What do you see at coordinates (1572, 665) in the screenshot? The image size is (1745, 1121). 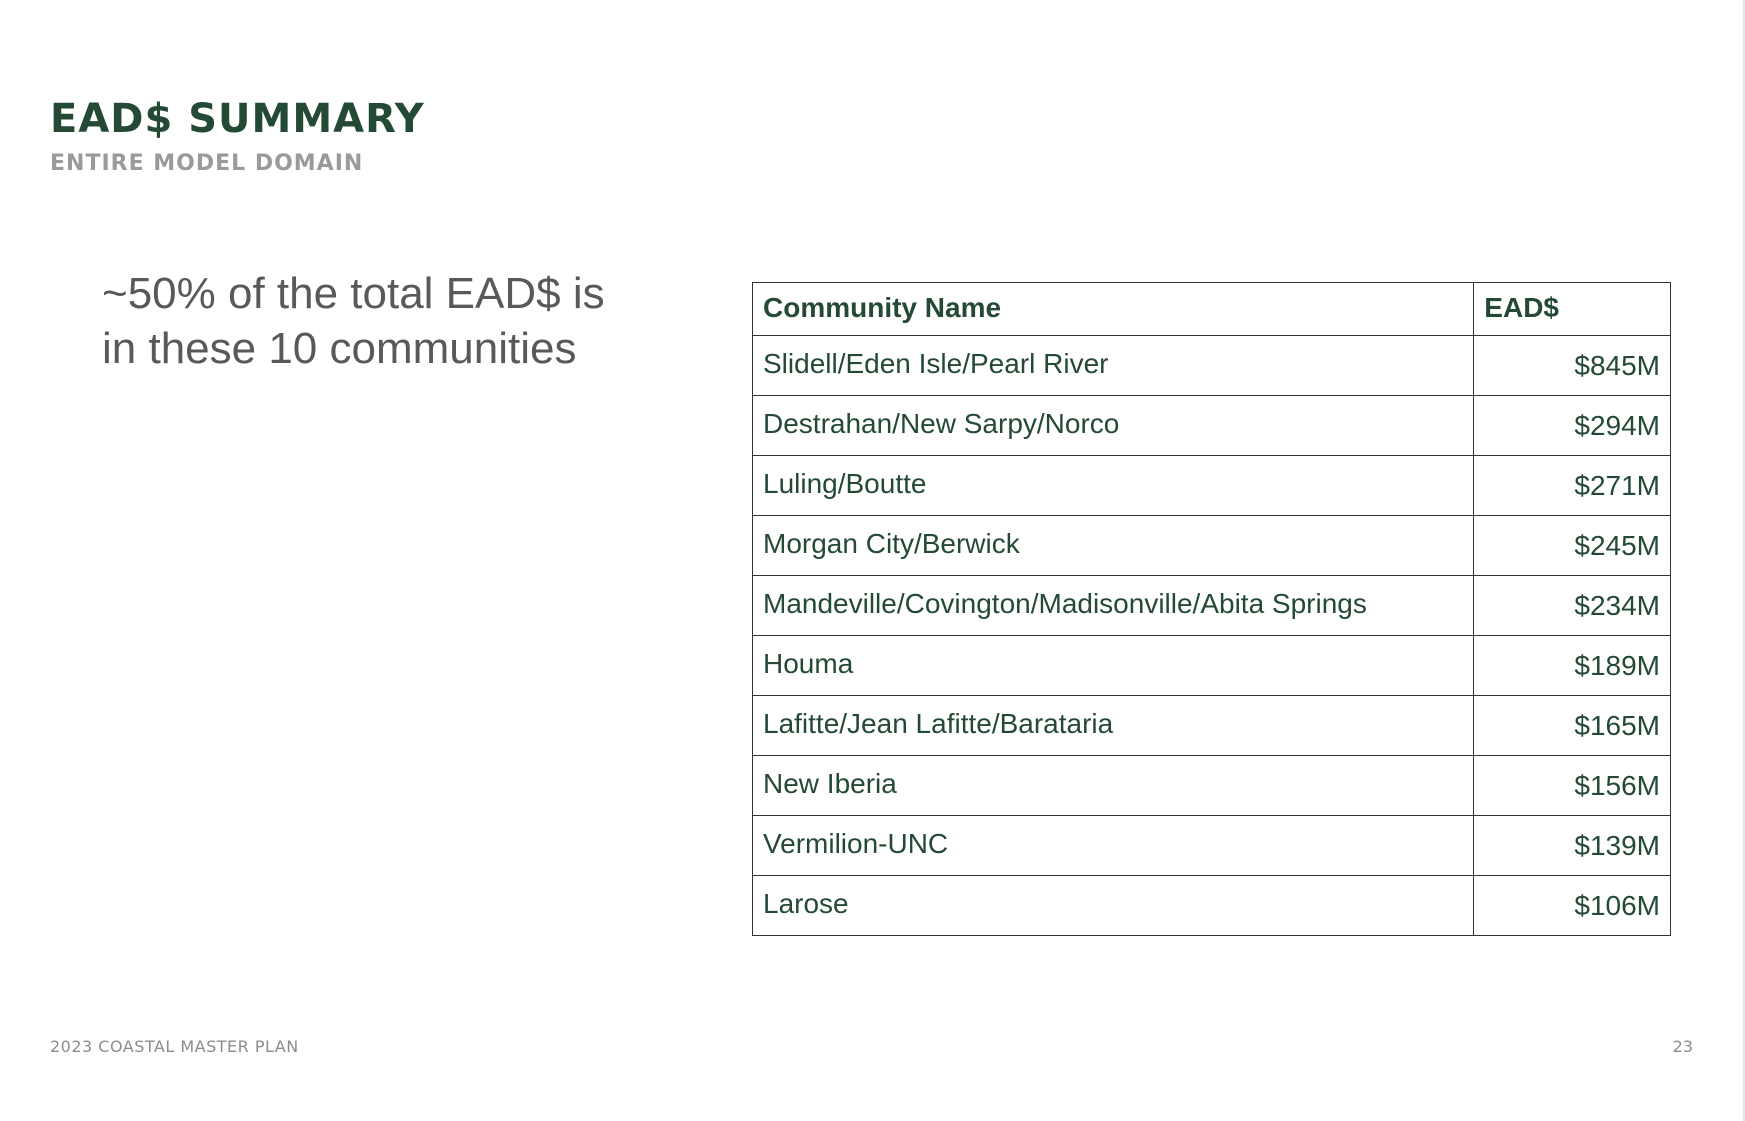 I see `ead-cell: $189M` at bounding box center [1572, 665].